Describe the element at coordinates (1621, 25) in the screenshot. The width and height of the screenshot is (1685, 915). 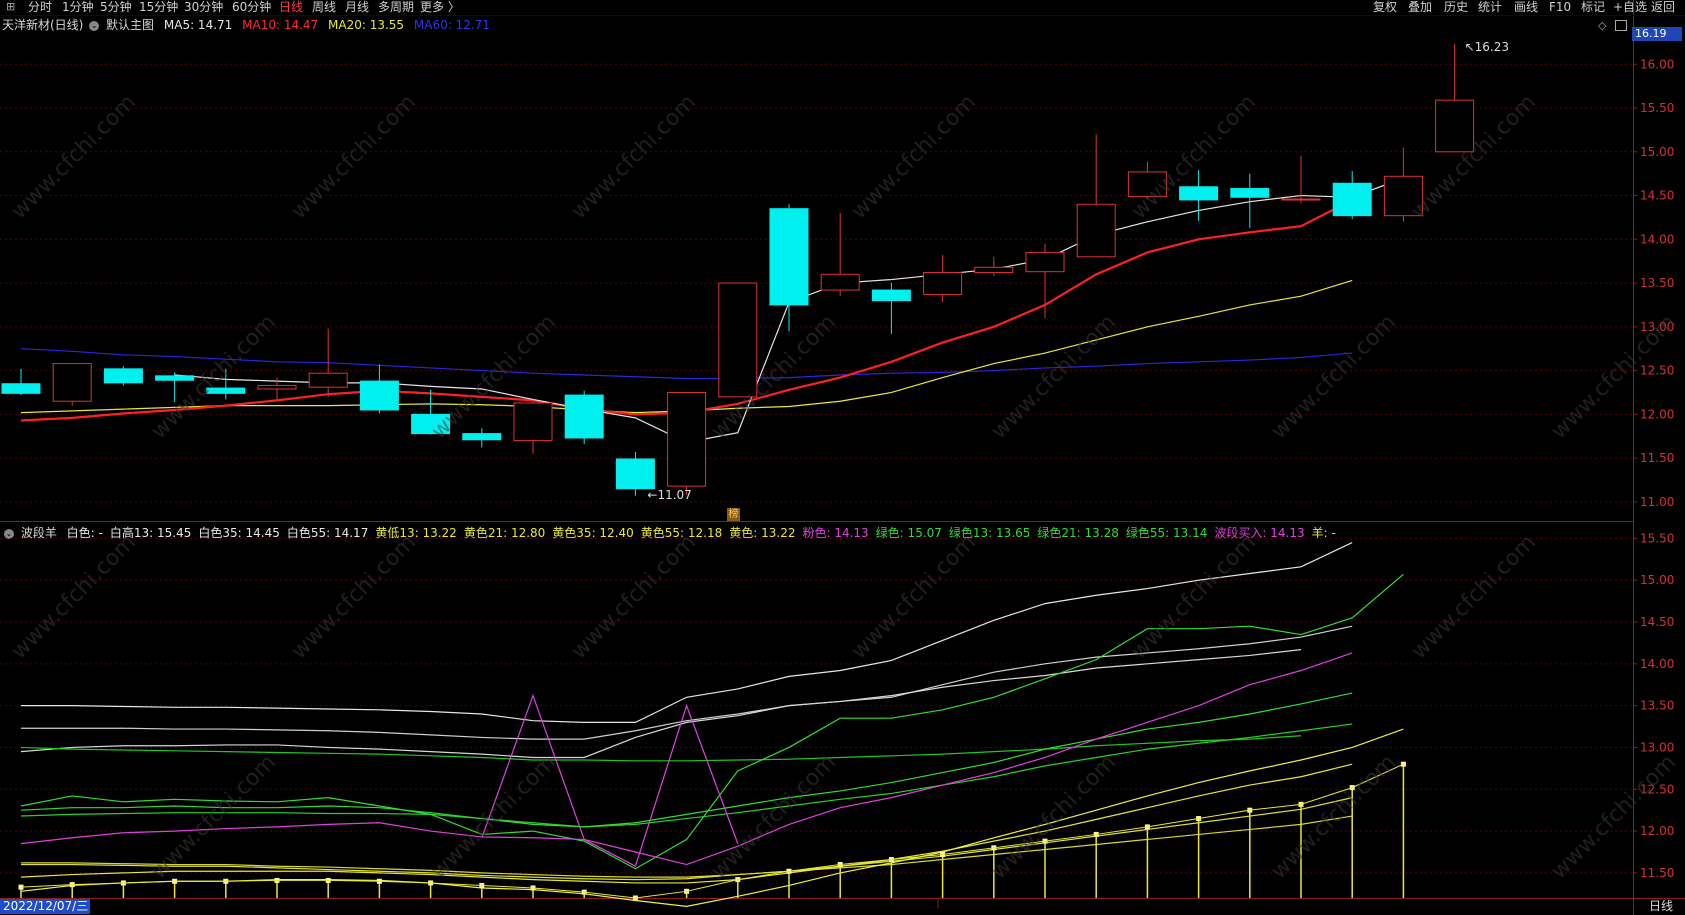
I see `window-icon` at that location.